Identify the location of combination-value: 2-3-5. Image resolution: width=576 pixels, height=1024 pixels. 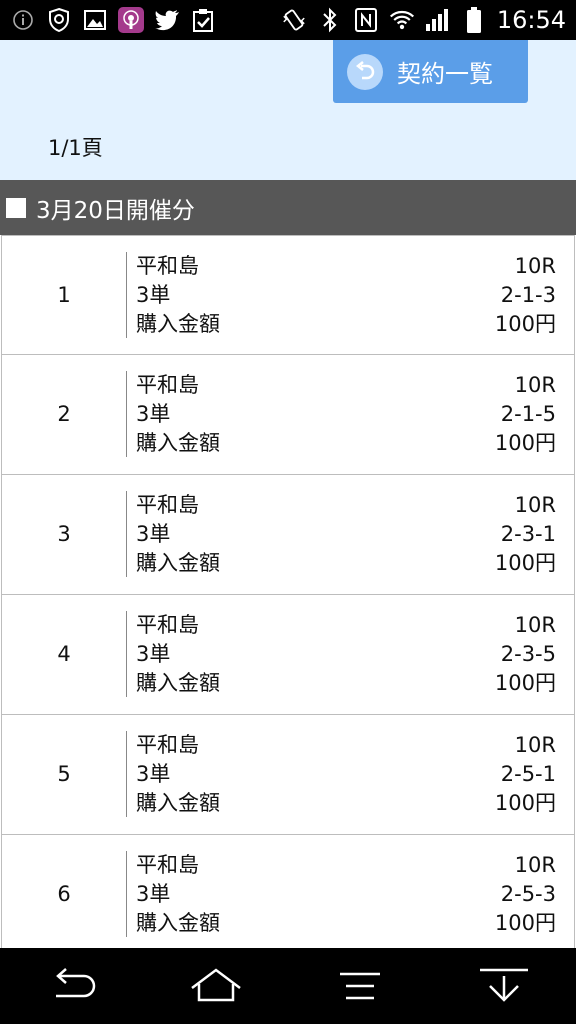
(528, 654).